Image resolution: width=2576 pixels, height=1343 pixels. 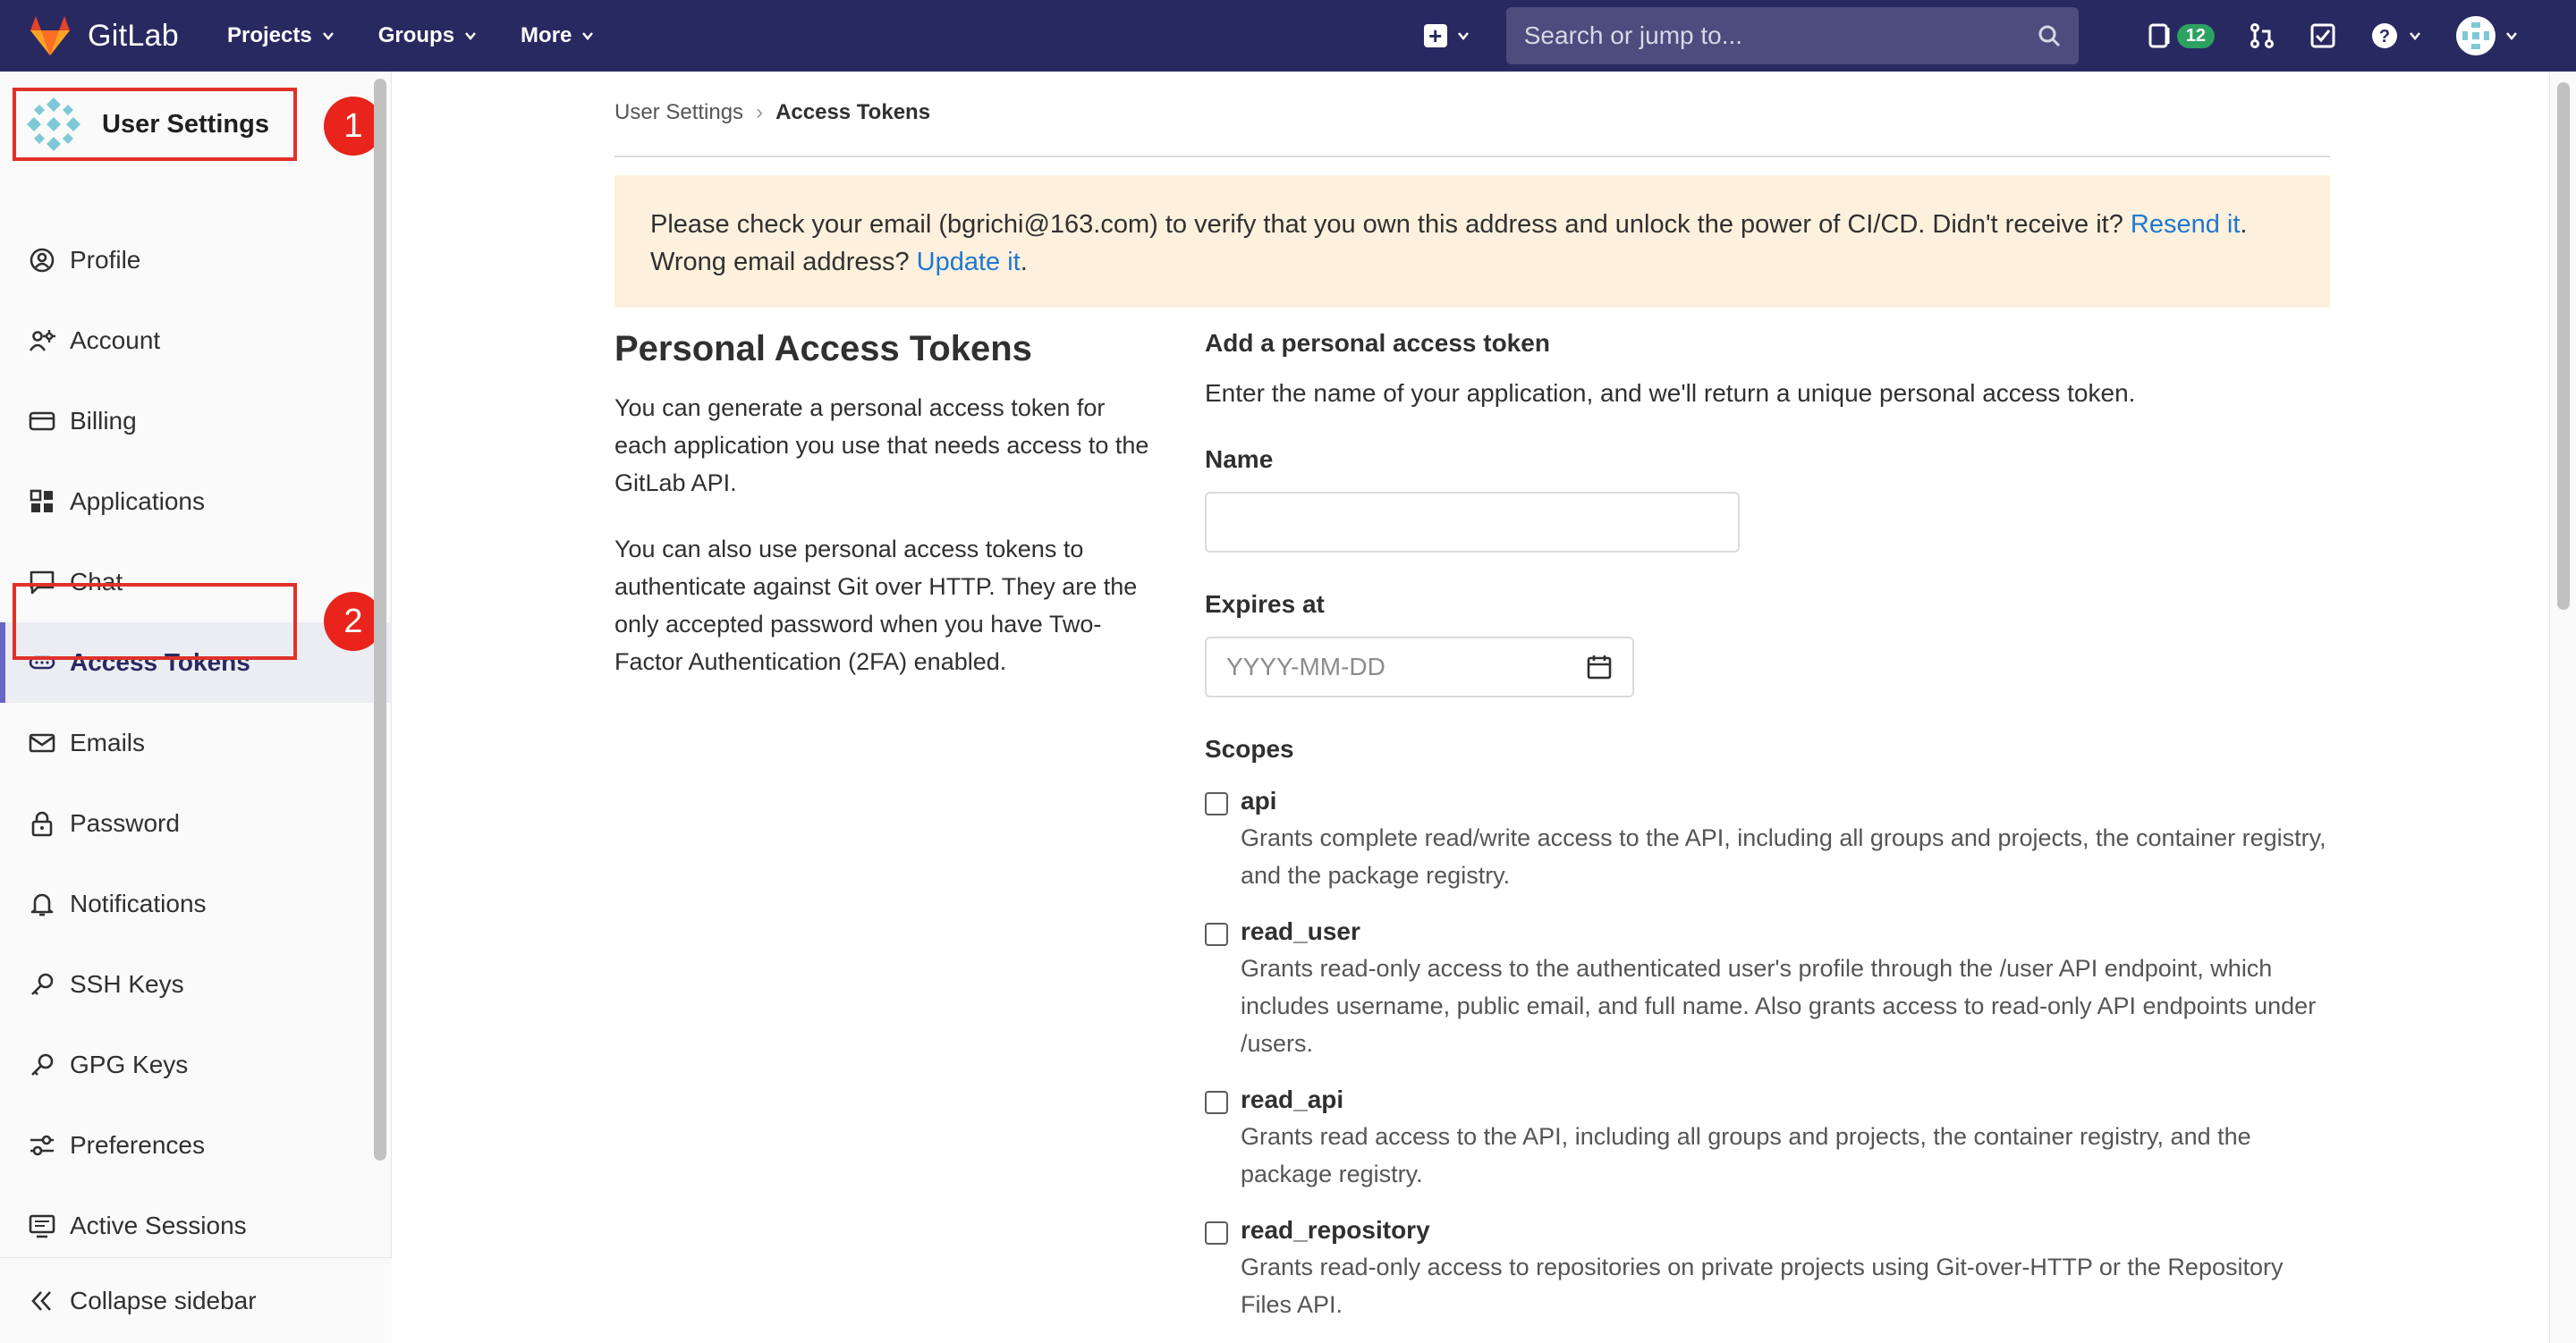 What do you see at coordinates (53, 124) in the screenshot?
I see `user-settings-avatar-icon` at bounding box center [53, 124].